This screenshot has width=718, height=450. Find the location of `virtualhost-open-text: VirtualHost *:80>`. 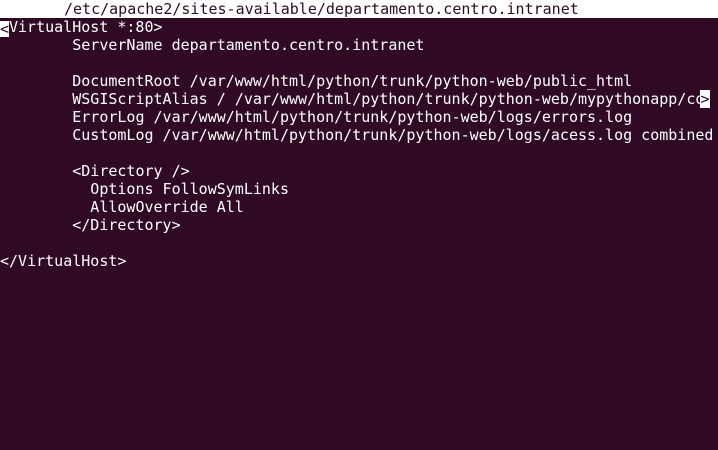

virtualhost-open-text: VirtualHost *:80> is located at coordinates (86, 27).